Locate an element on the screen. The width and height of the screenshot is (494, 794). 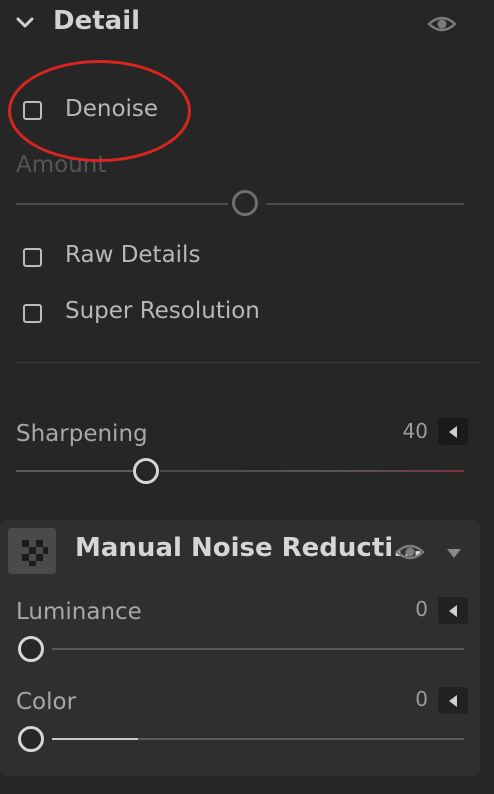
super-resolution-label: Super Resolution is located at coordinates (162, 311).